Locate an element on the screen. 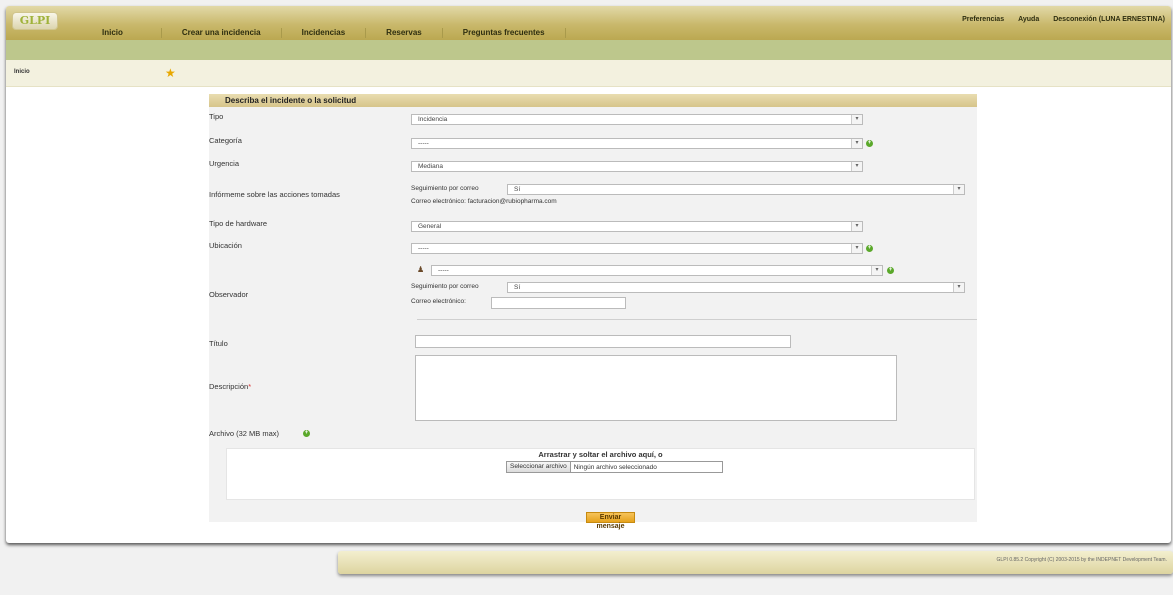 The width and height of the screenshot is (1173, 595). tipo-select: Incidencia ▾ is located at coordinates (637, 119).